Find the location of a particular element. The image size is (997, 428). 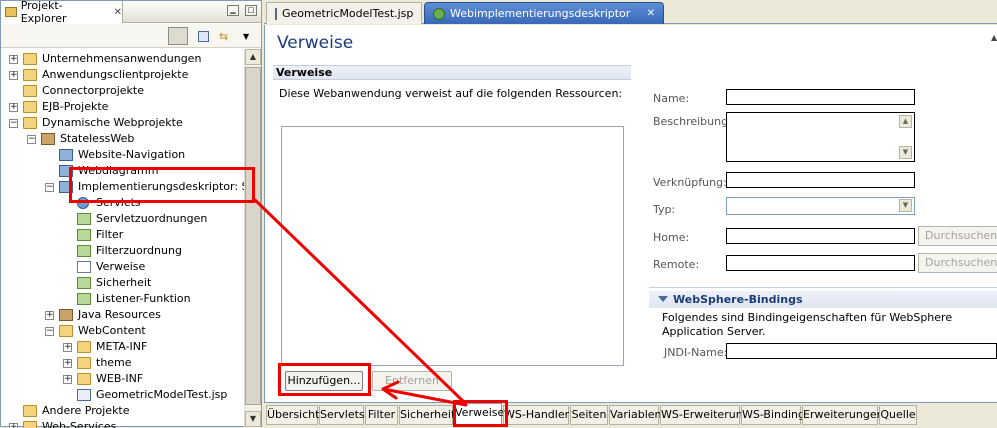

scroll-thumb is located at coordinates (253, 236).